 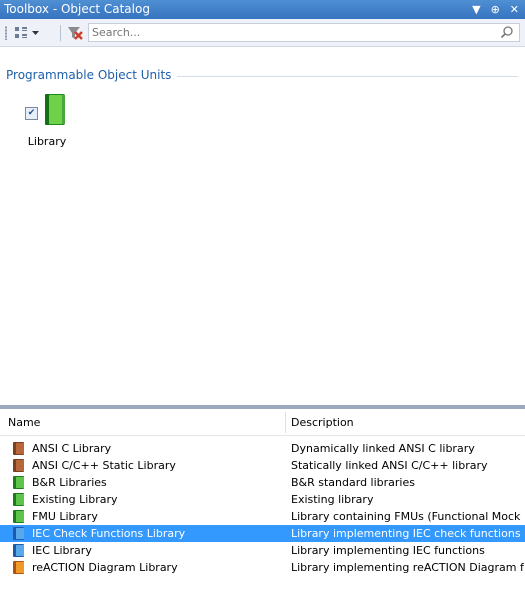 What do you see at coordinates (285, 422) in the screenshot?
I see `column-divider` at bounding box center [285, 422].